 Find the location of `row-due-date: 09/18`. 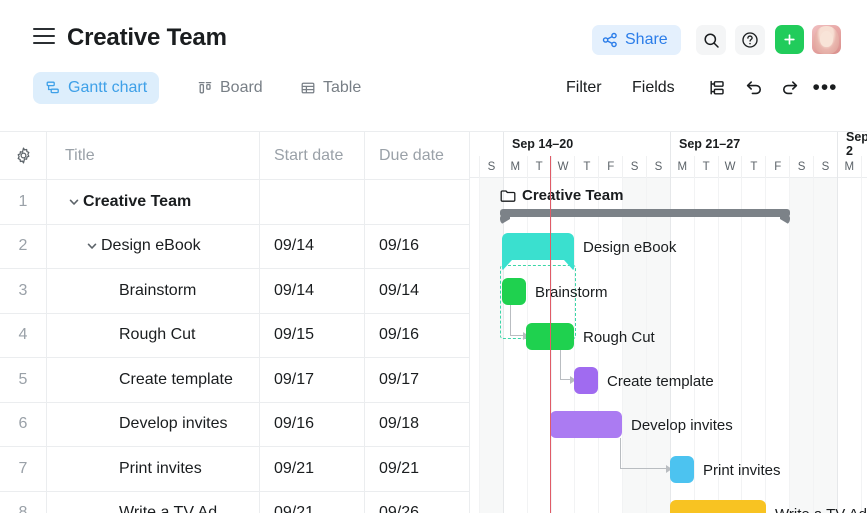

row-due-date: 09/18 is located at coordinates (417, 424).